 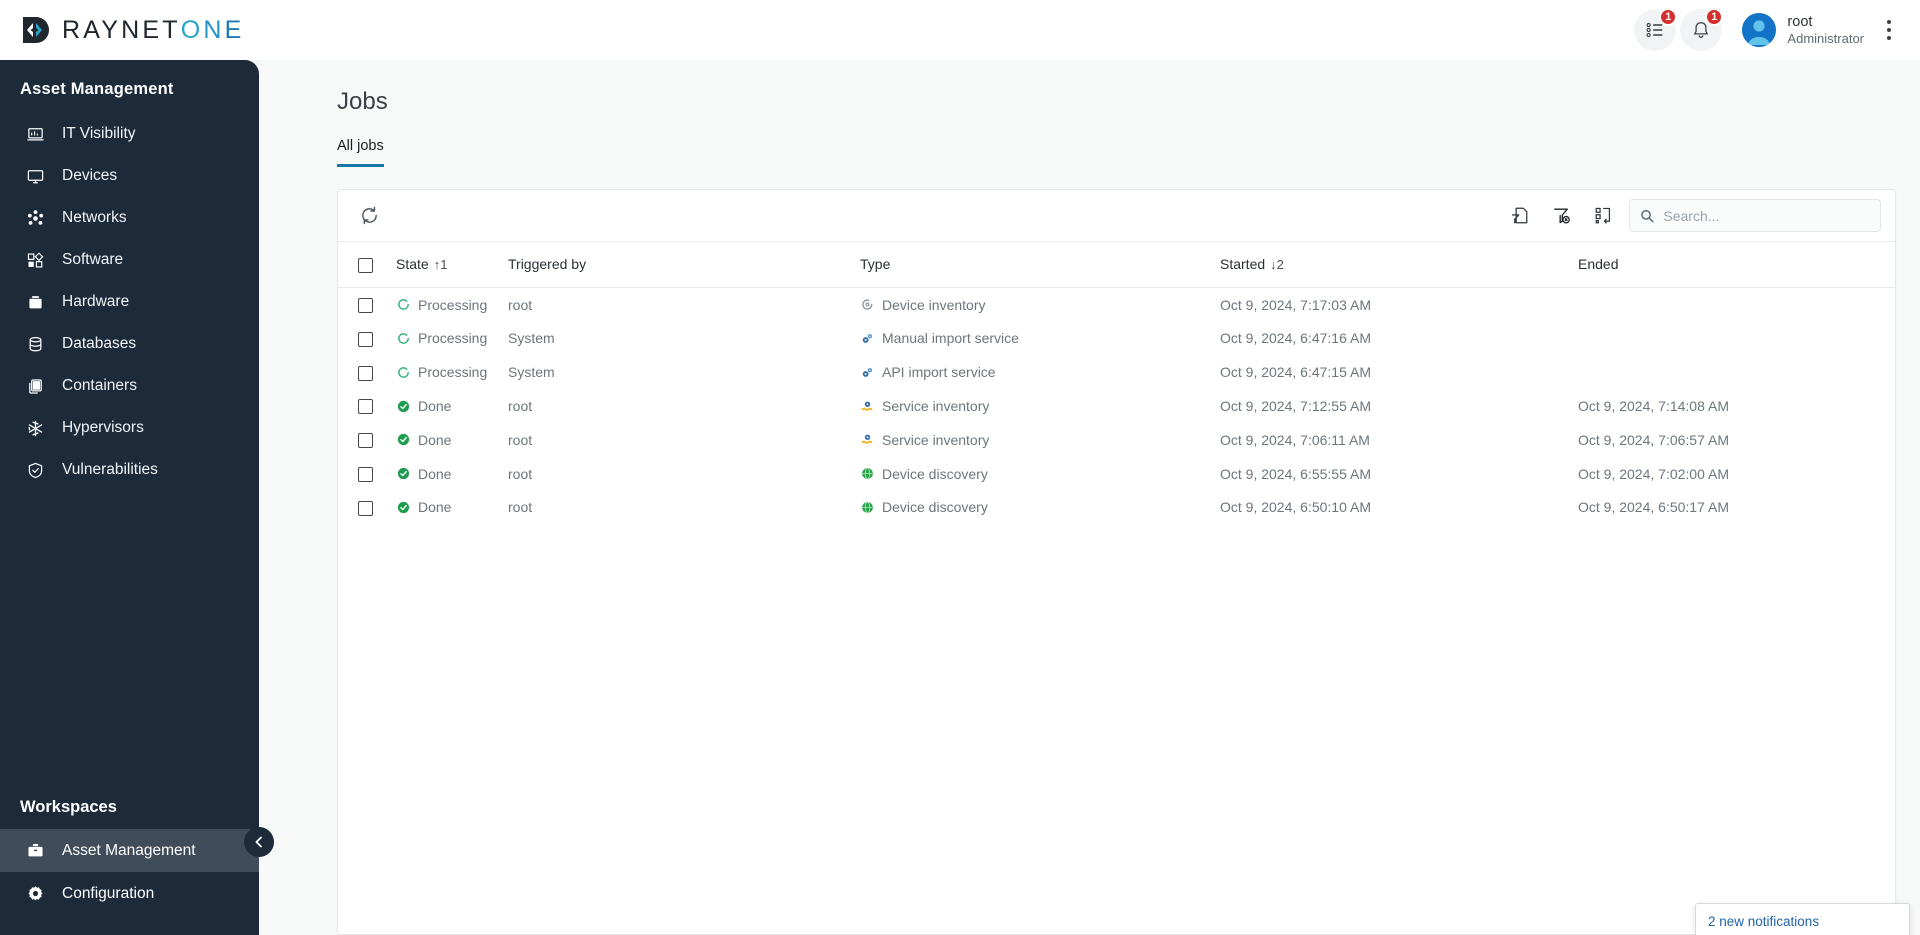 I want to click on sidebar-item-databases: Databases, so click(x=129, y=344).